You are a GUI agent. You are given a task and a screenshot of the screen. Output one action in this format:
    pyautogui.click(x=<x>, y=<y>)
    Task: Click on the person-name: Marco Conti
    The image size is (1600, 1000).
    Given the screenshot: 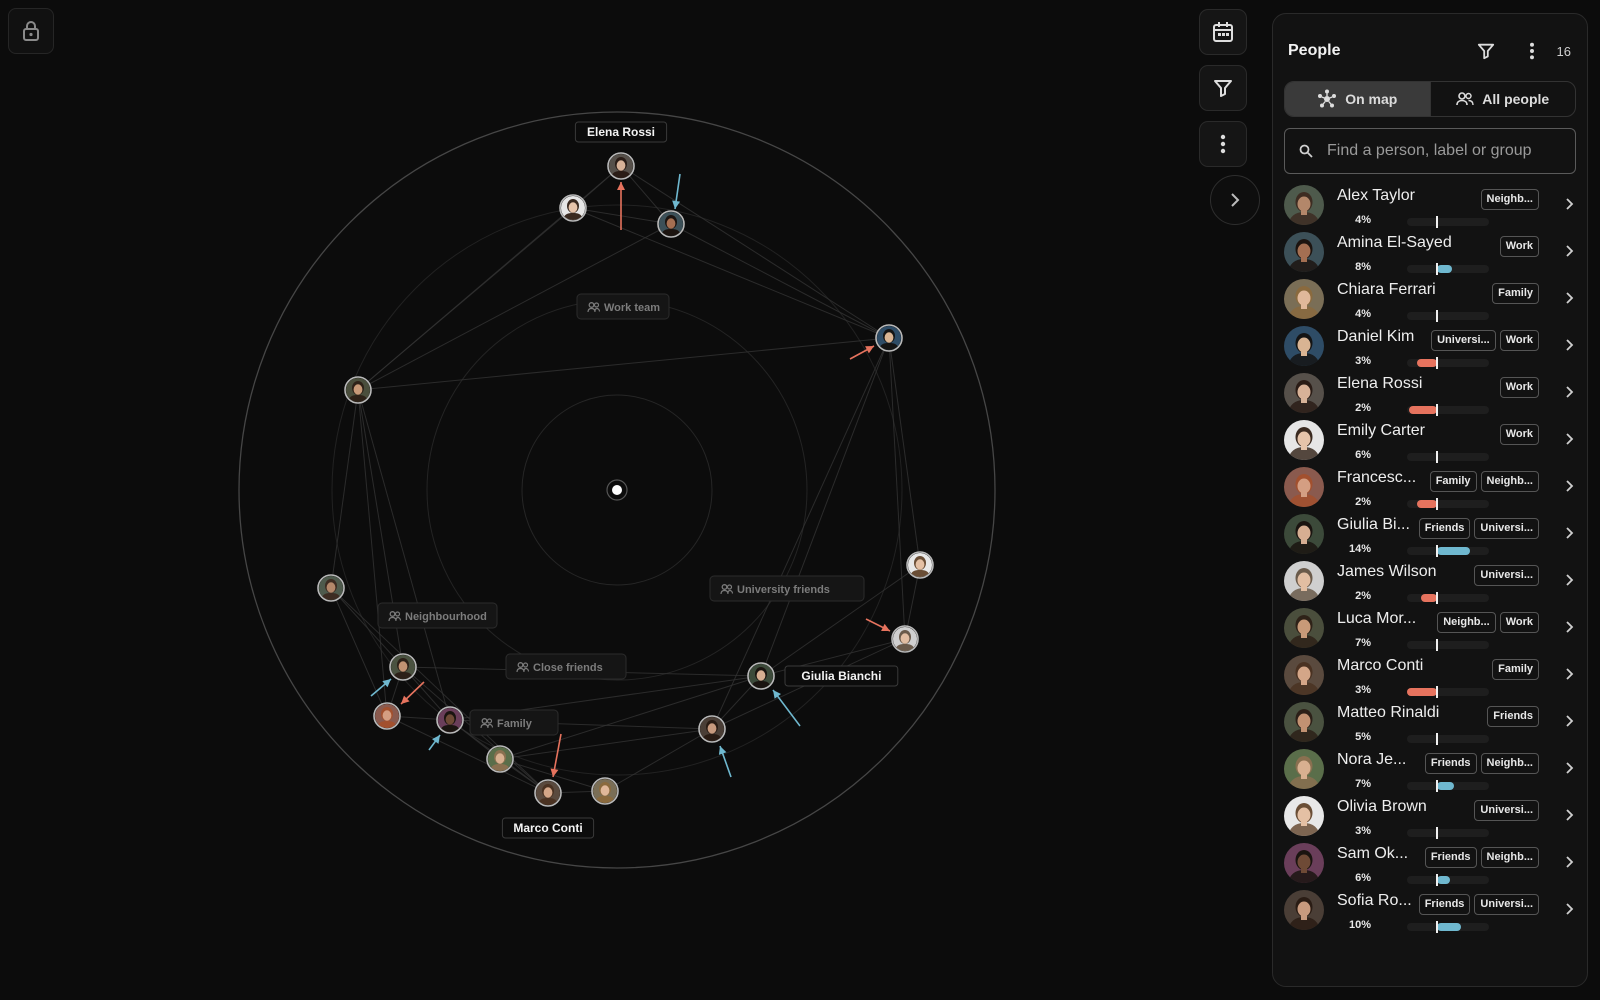 What is the action you would take?
    pyautogui.click(x=1380, y=665)
    